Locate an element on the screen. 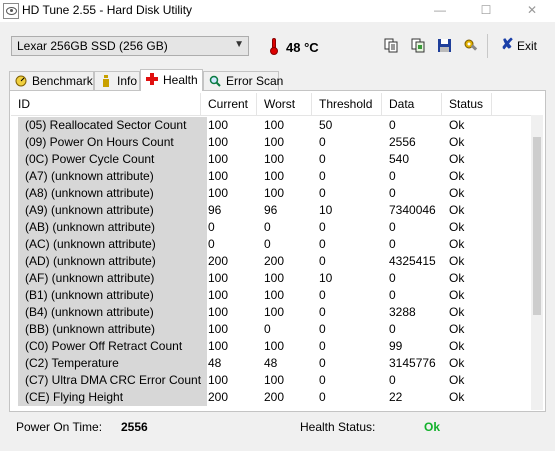 The image size is (555, 451). table-row: (B4) (unknown attribute) 100 100 0 3288 Ok is located at coordinates (271, 312).